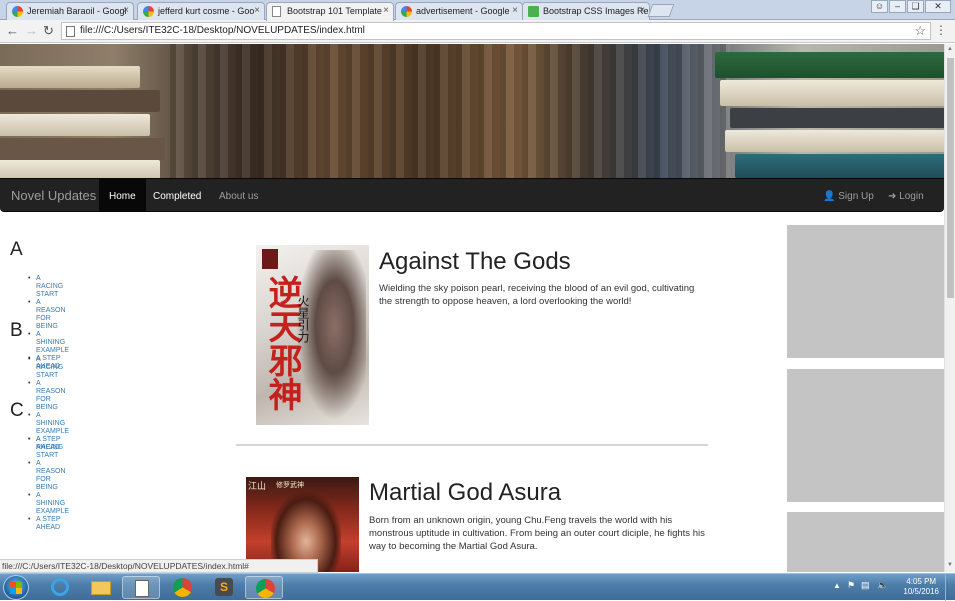 This screenshot has width=955, height=601. What do you see at coordinates (837, 585) in the screenshot?
I see `show-hidden-icons: ▲` at bounding box center [837, 585].